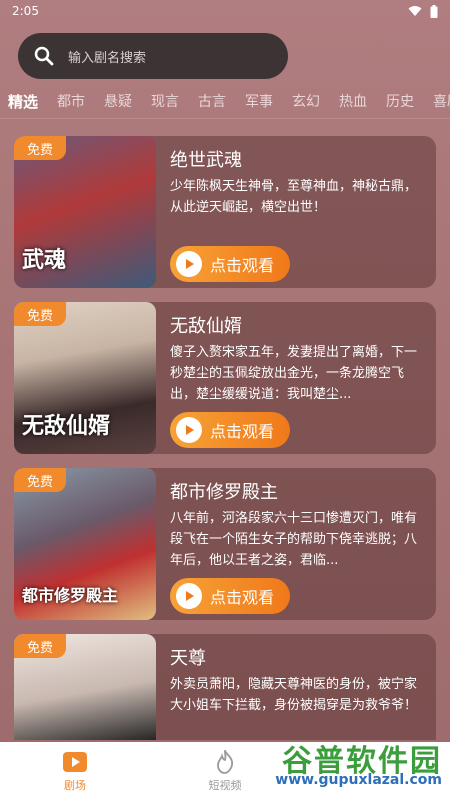  I want to click on search-placeholder: 输入剧名搜索, so click(107, 58).